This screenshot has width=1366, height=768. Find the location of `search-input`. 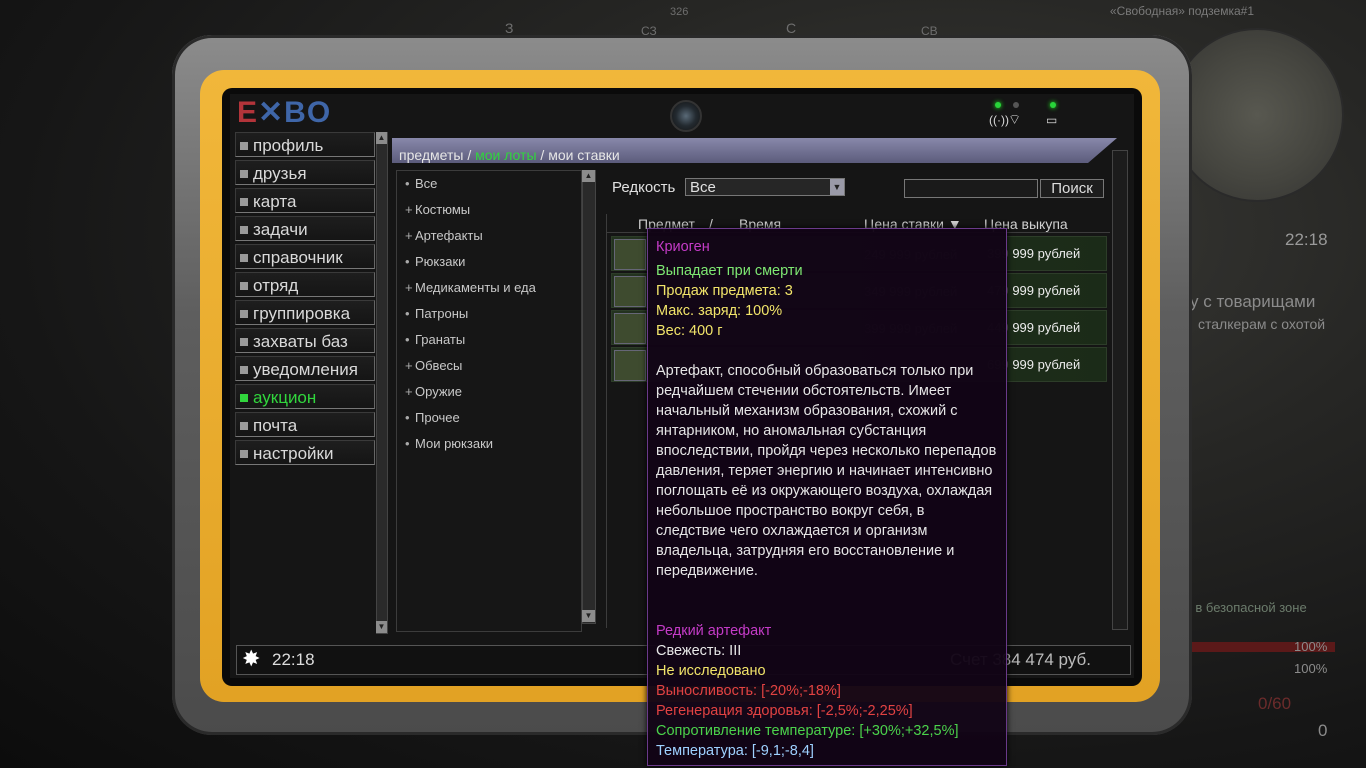

search-input is located at coordinates (971, 188).